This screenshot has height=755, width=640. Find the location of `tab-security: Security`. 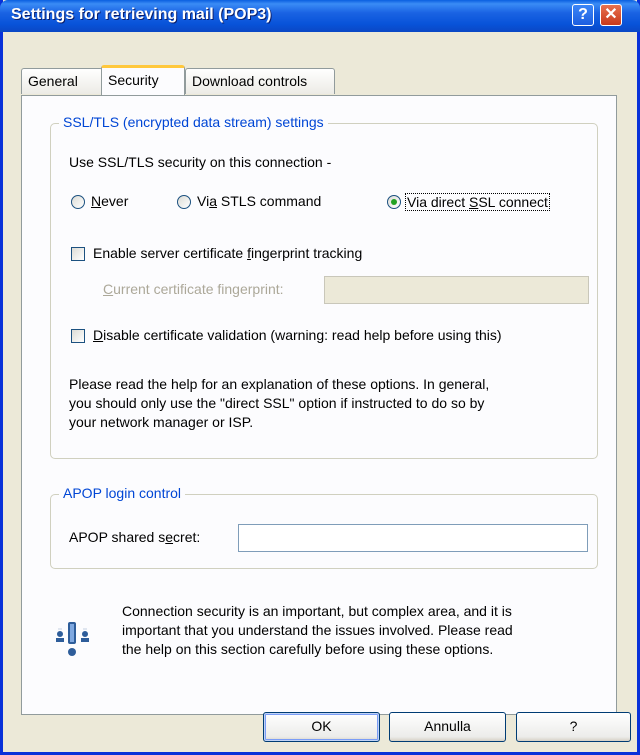

tab-security: Security is located at coordinates (143, 80).